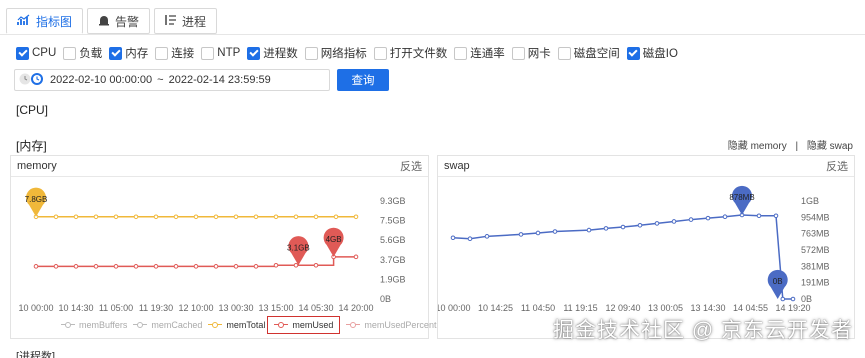 This screenshot has height=358, width=865. I want to click on marker-0-label: 7.8GB, so click(36, 199).